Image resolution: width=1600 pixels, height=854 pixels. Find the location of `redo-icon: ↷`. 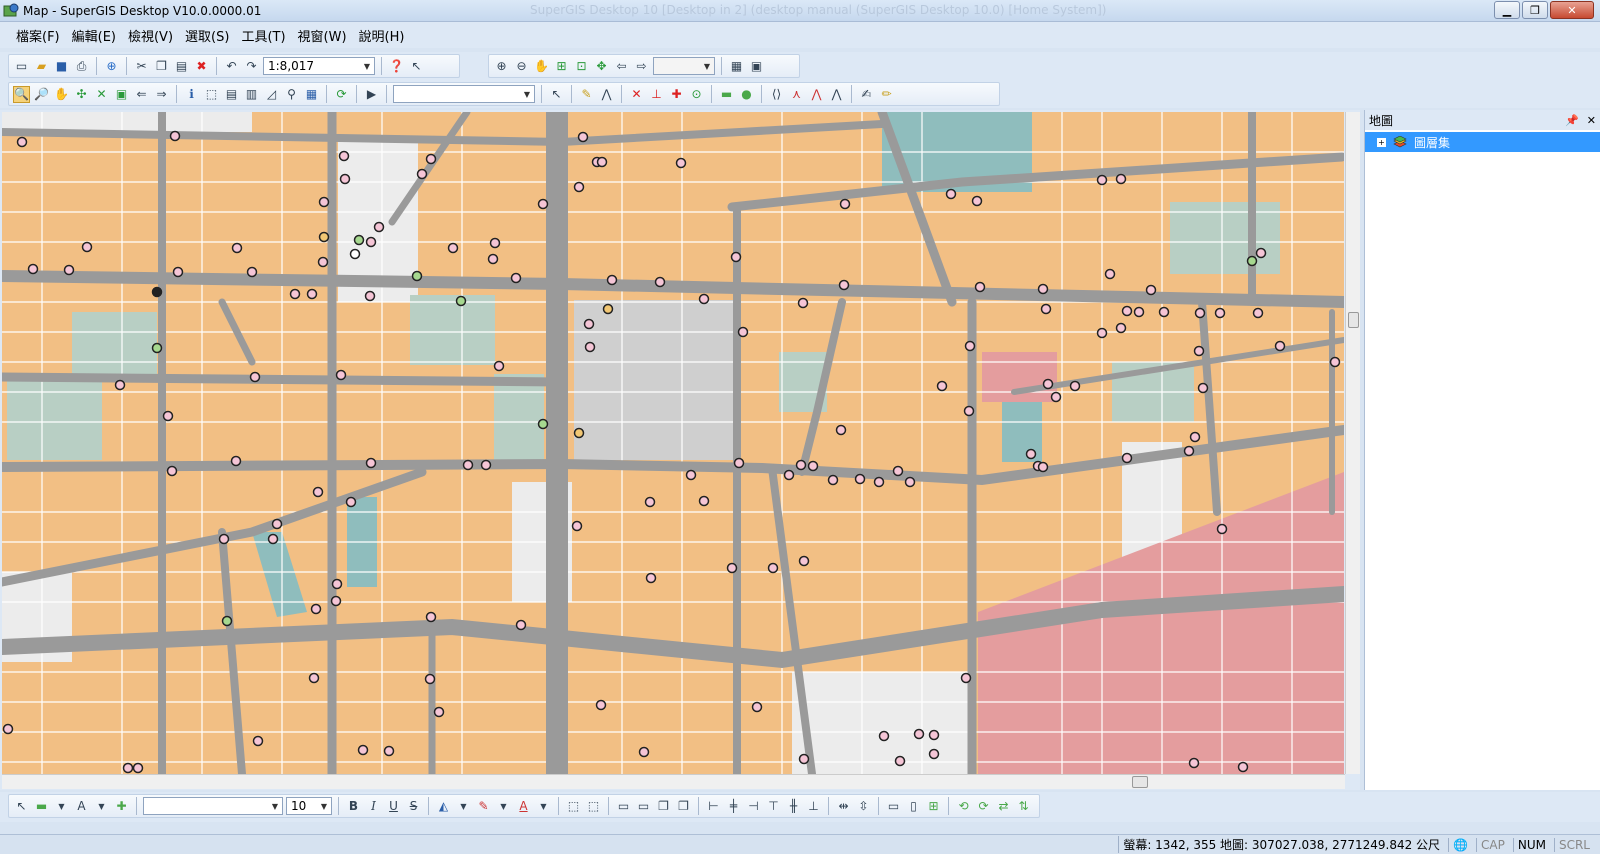

redo-icon: ↷ is located at coordinates (251, 66).